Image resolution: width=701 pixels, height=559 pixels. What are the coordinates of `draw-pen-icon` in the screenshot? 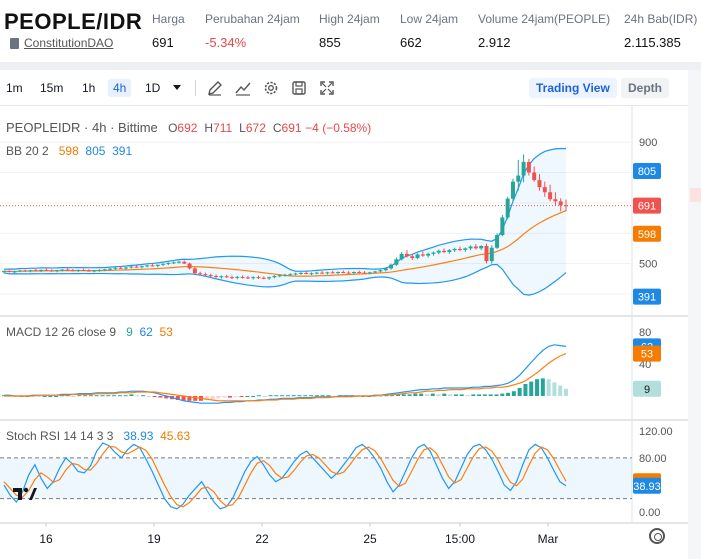 It's located at (215, 88).